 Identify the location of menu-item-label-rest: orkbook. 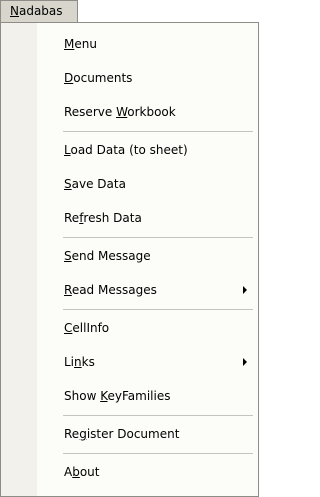
(151, 112).